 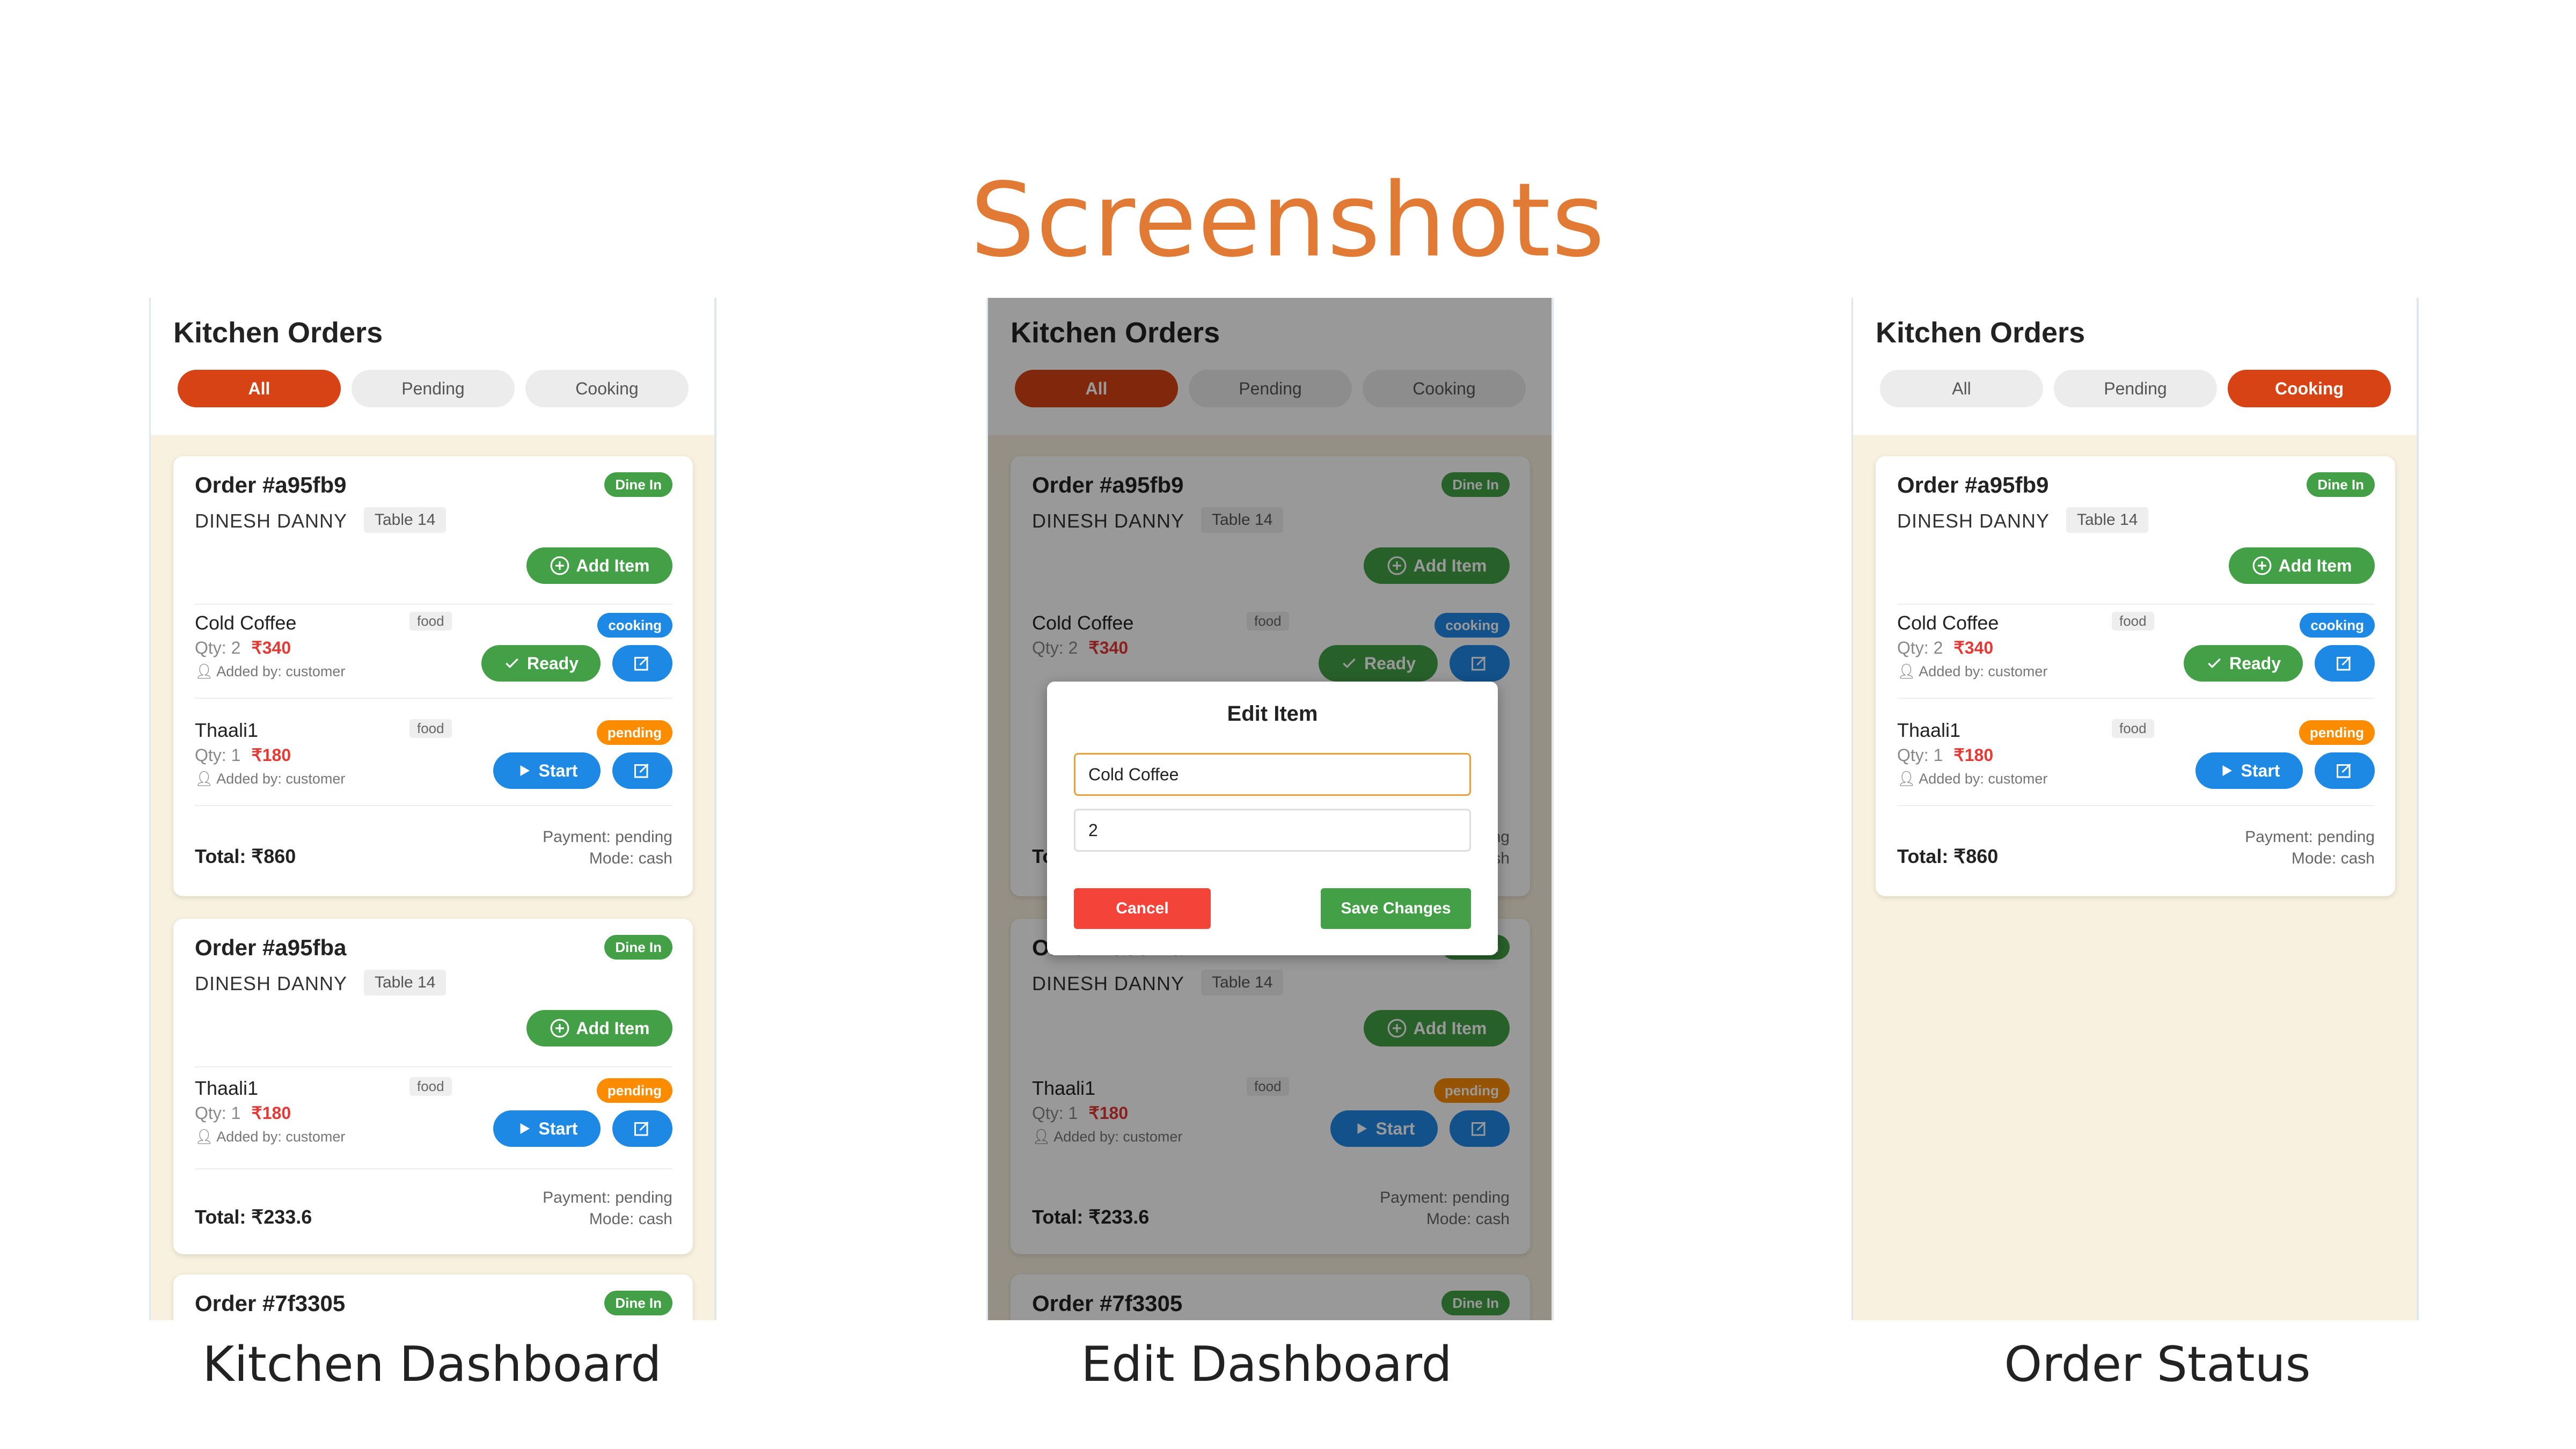 I want to click on ready-label: Ready, so click(x=552, y=663).